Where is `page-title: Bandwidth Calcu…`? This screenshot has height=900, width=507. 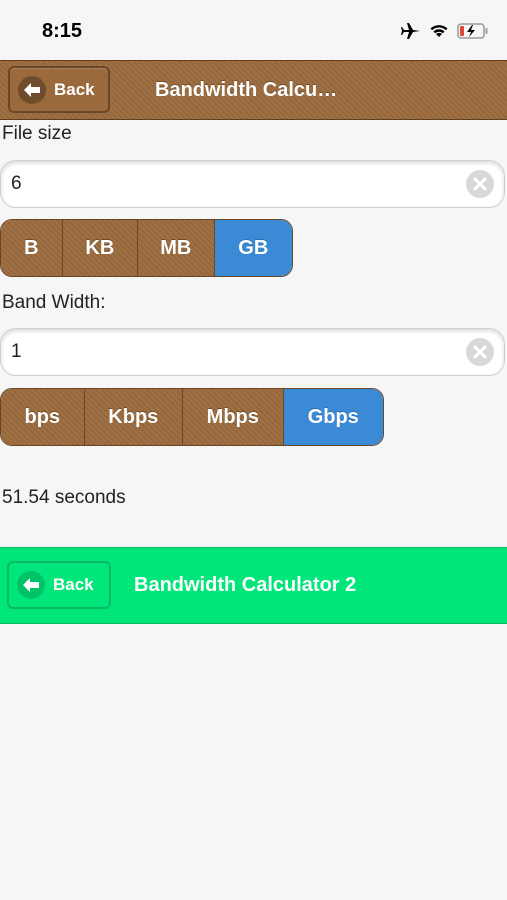
page-title: Bandwidth Calcu… is located at coordinates (246, 90).